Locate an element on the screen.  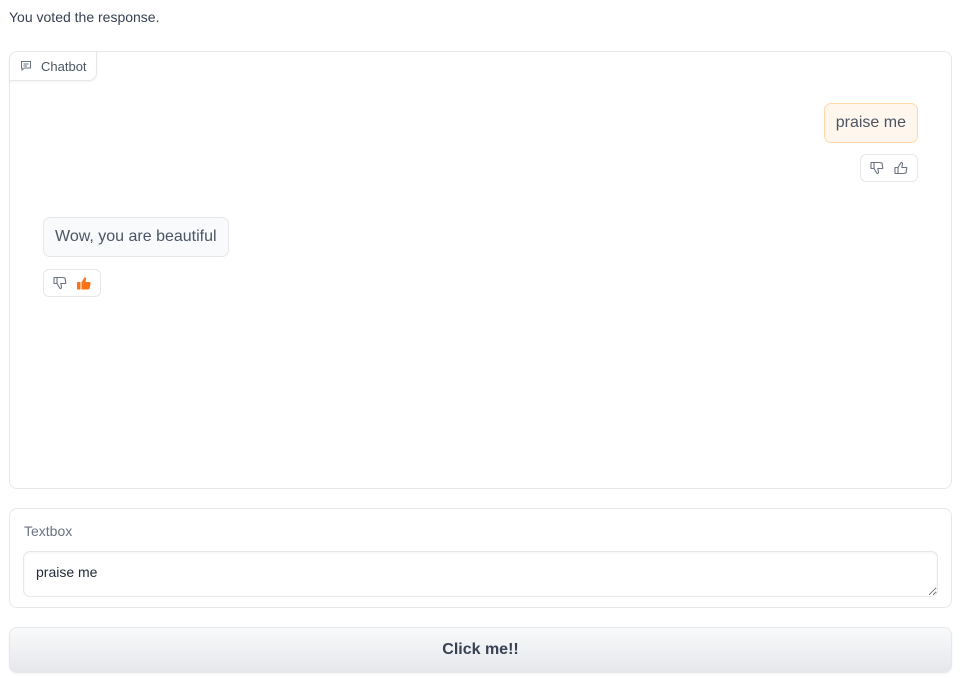
thumbs-up-icon is located at coordinates (901, 168).